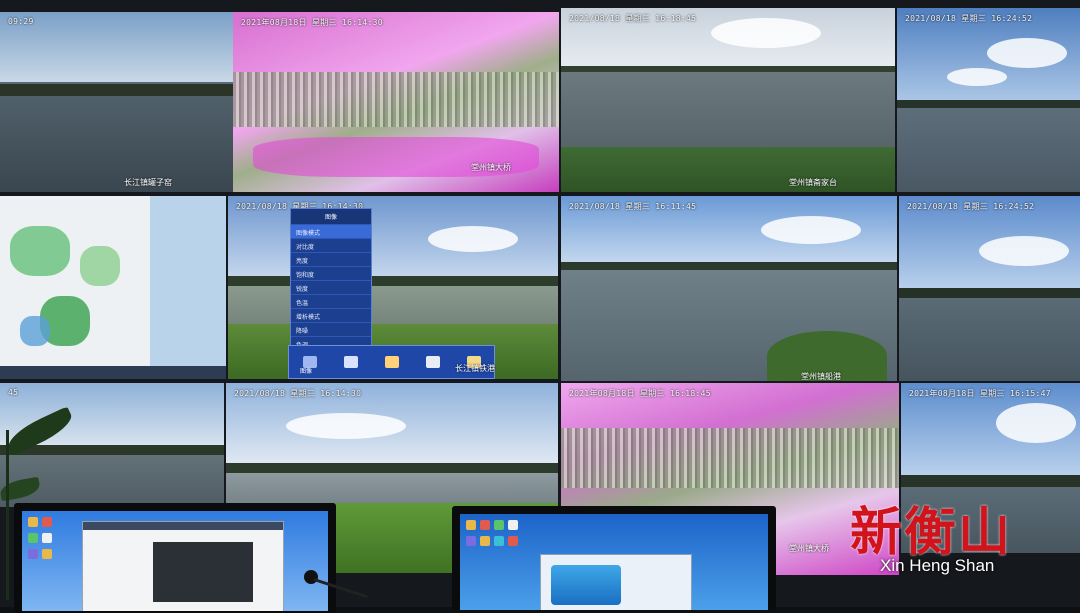  Describe the element at coordinates (148, 182) in the screenshot. I see `camera-location-label: 长江镇罐子窑` at that location.